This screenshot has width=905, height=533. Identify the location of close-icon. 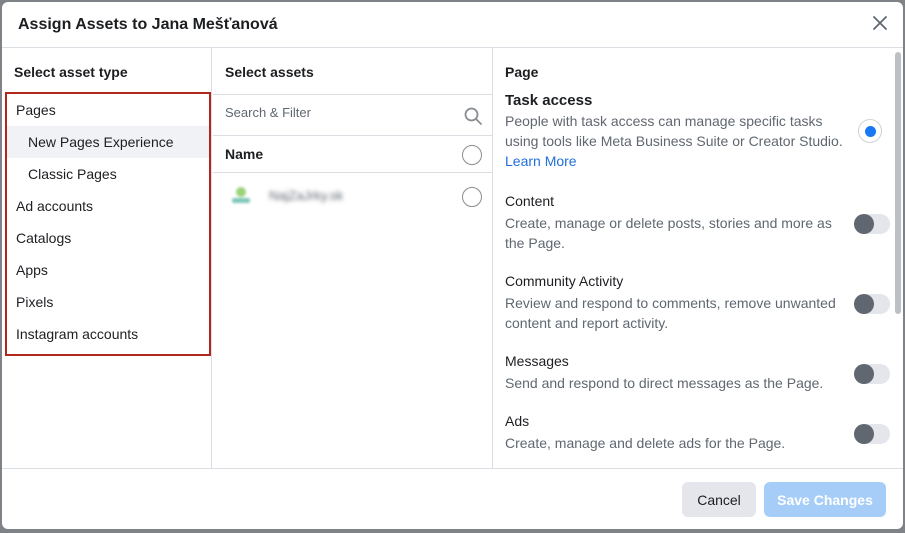
(880, 23).